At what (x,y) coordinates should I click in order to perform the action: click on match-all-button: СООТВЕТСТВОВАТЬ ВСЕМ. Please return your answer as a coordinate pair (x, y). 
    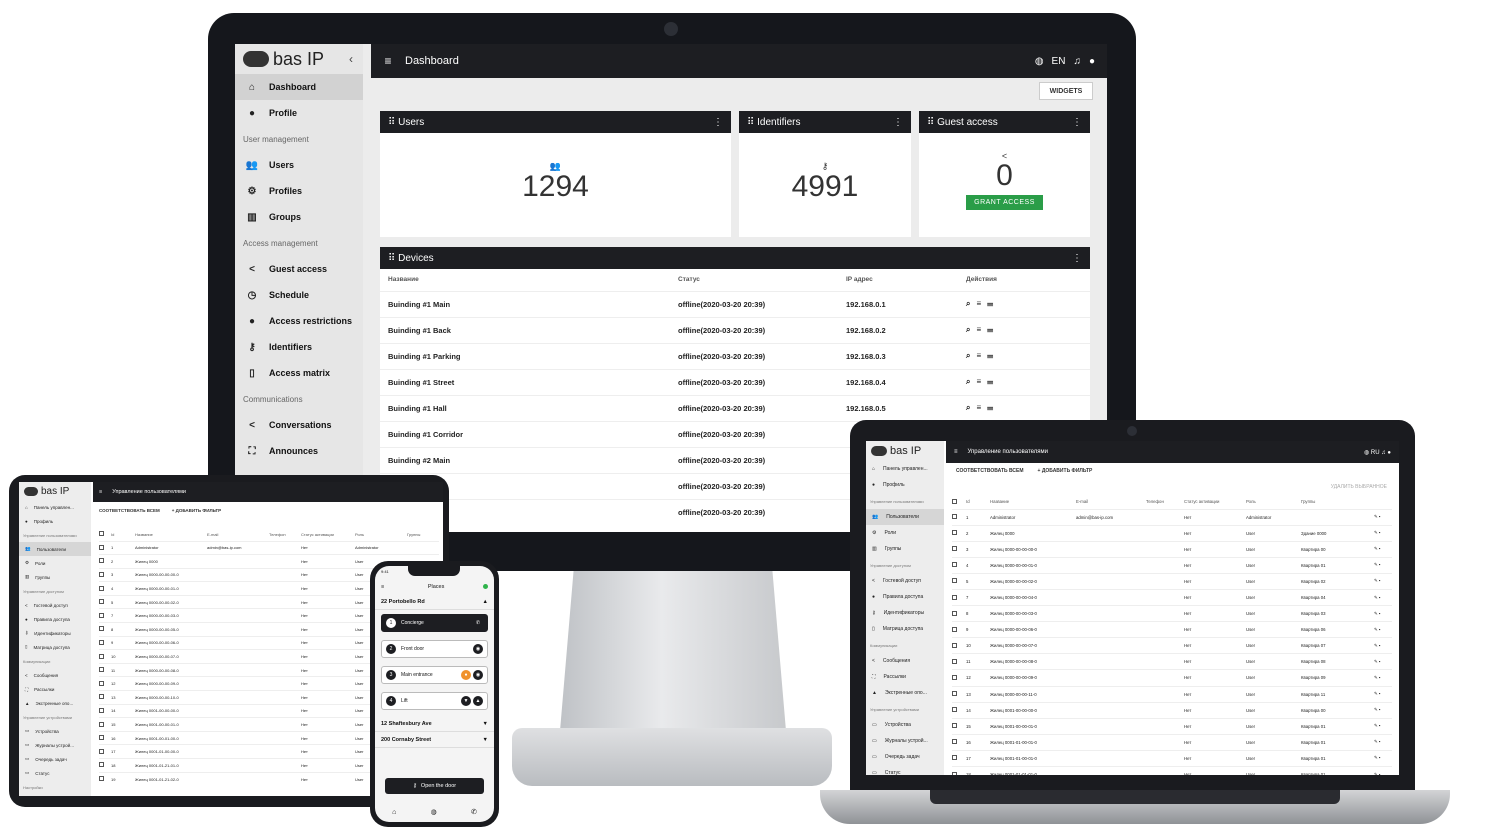
    Looking at the image, I should click on (990, 471).